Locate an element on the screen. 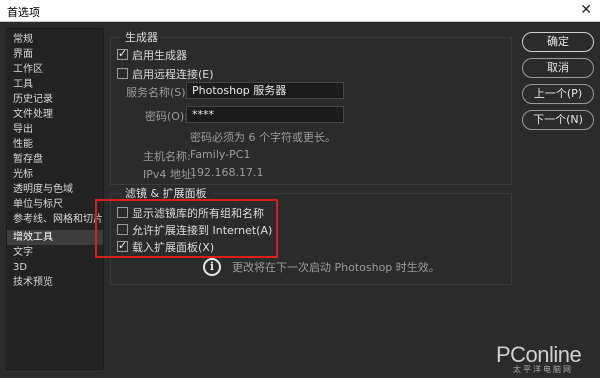 Image resolution: width=600 pixels, height=378 pixels. sidebar-item-history: 历史记录 is located at coordinates (55, 99).